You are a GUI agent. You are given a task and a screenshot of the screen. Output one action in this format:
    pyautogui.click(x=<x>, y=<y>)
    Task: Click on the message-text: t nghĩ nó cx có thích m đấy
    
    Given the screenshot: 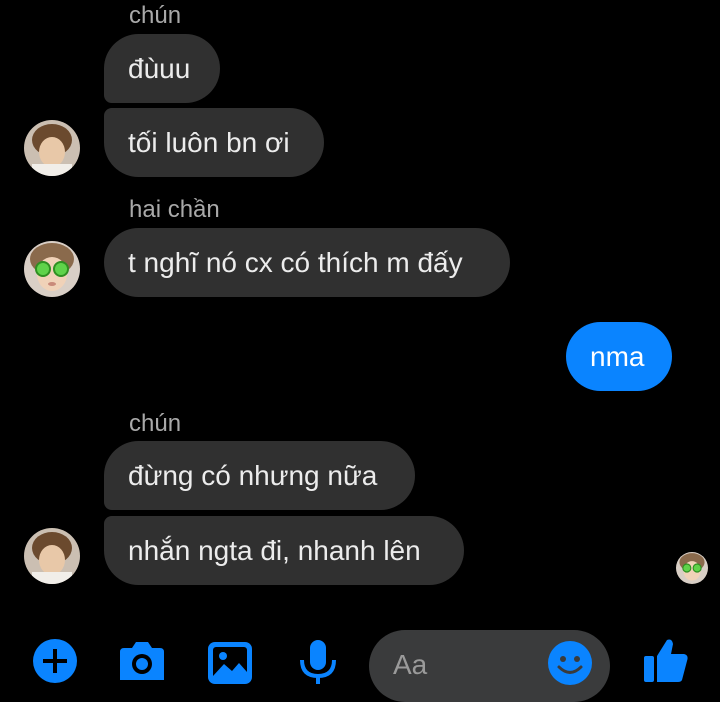 What is the action you would take?
    pyautogui.click(x=295, y=262)
    